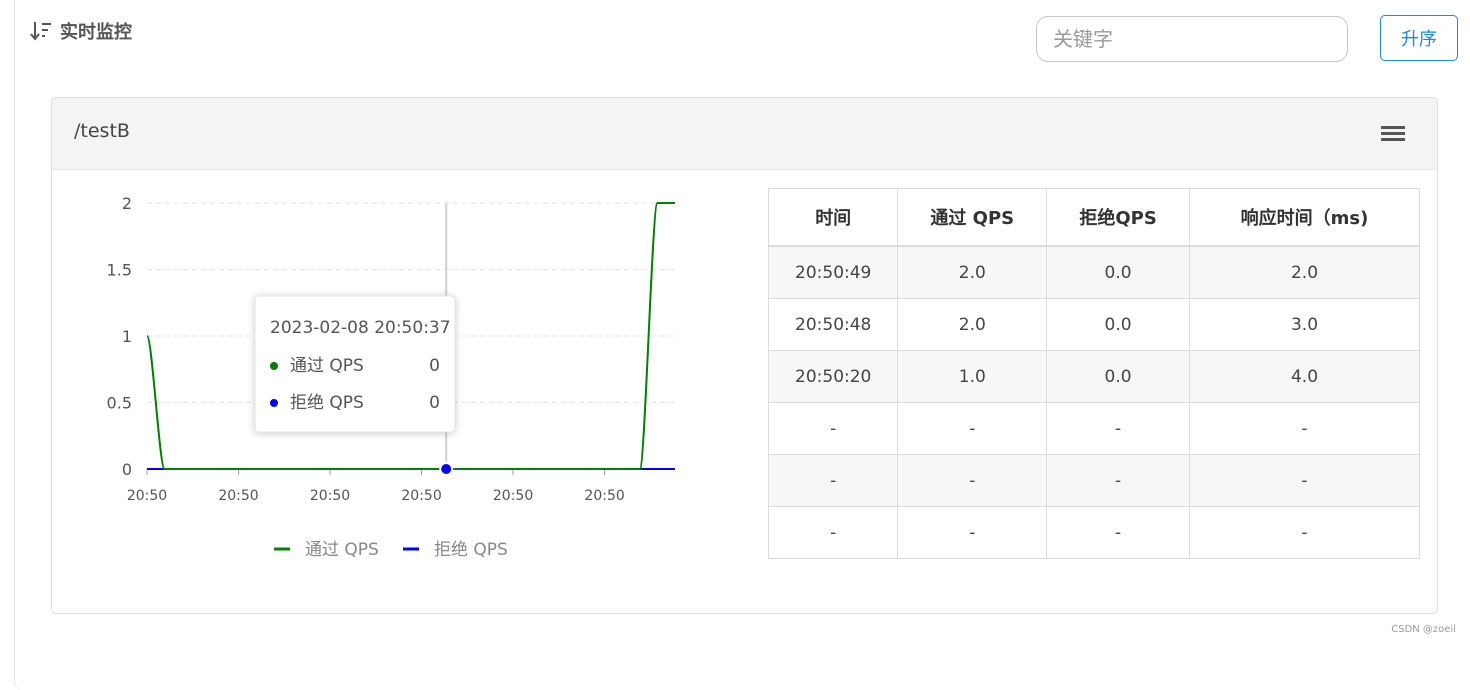 This screenshot has height=690, width=1470. Describe the element at coordinates (1118, 217) in the screenshot. I see `table-header-2: 拒绝QPS` at that location.